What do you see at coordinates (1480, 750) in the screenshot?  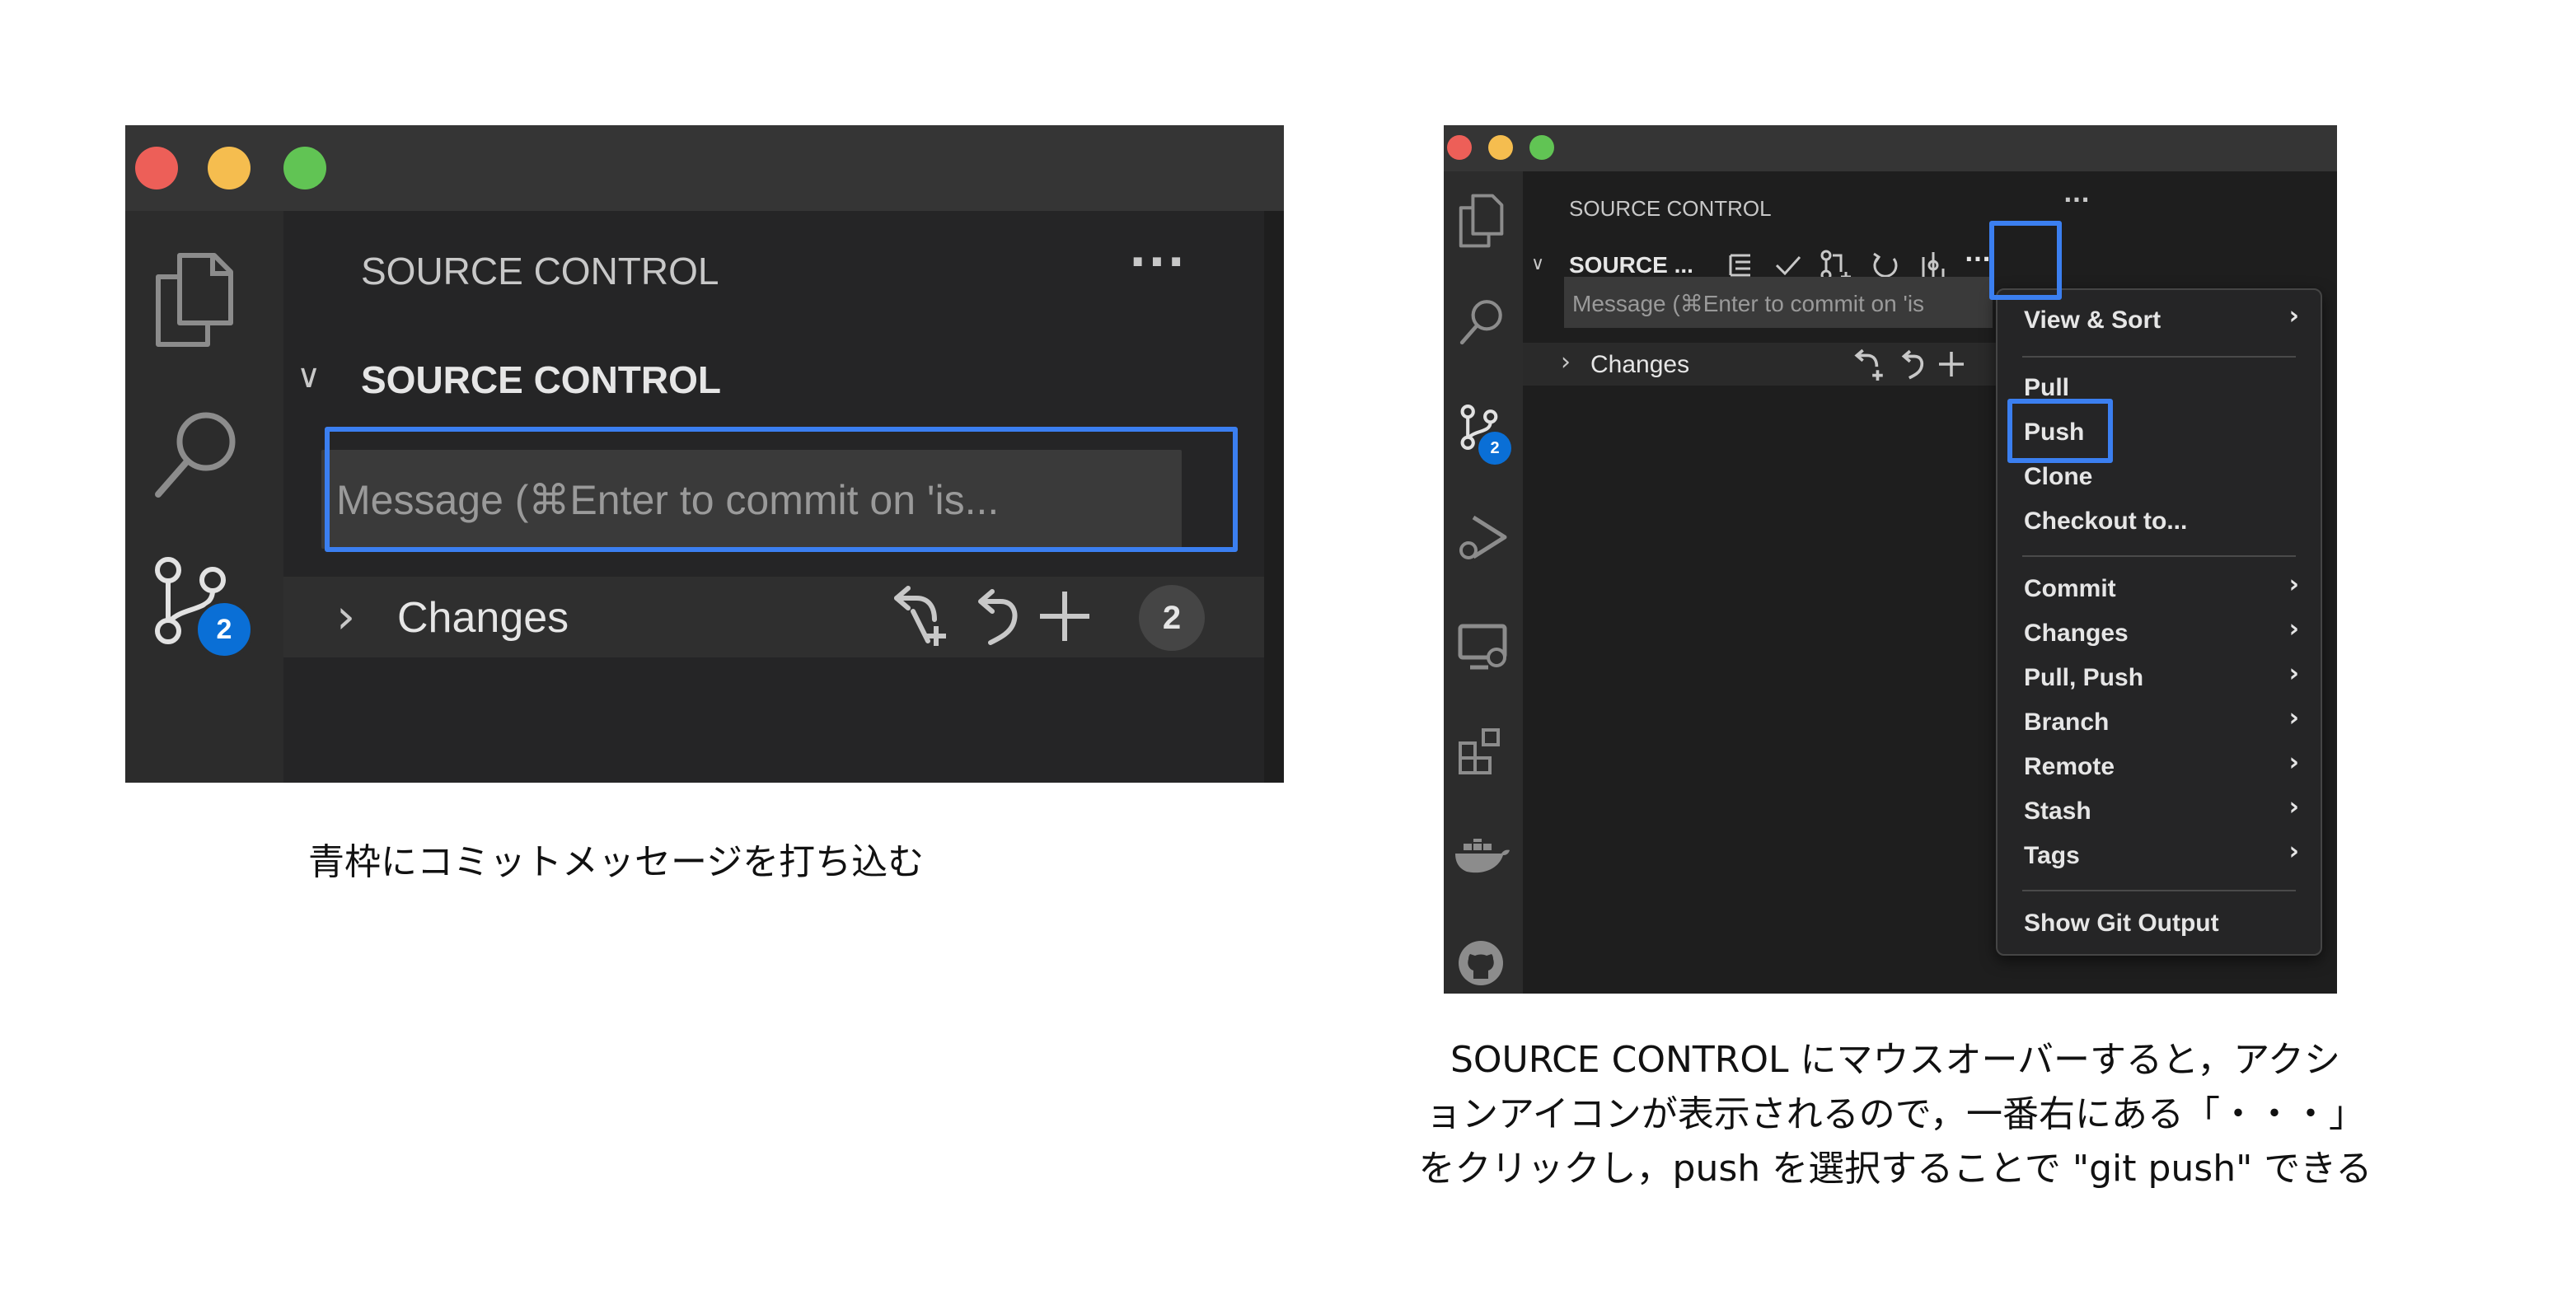 I see `extensions-icon` at bounding box center [1480, 750].